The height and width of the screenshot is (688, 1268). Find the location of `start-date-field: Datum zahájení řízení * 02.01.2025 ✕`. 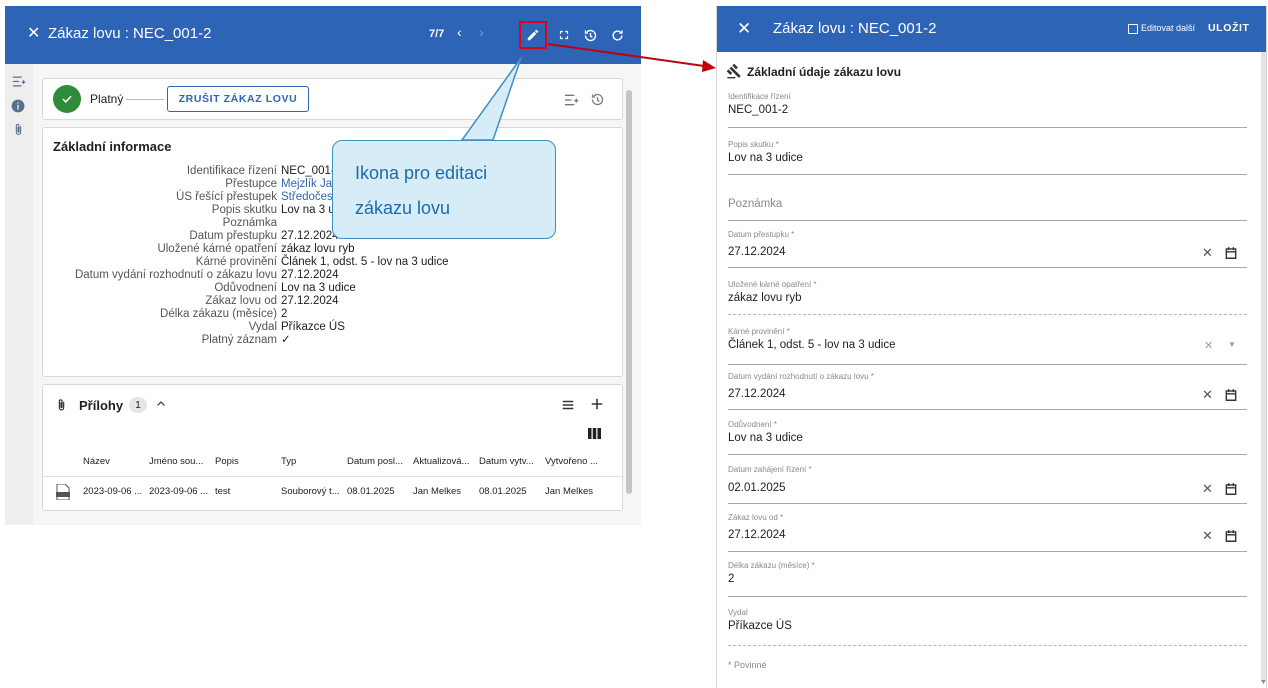

start-date-field: Datum zahájení řízení * 02.01.2025 ✕ is located at coordinates (987, 485).